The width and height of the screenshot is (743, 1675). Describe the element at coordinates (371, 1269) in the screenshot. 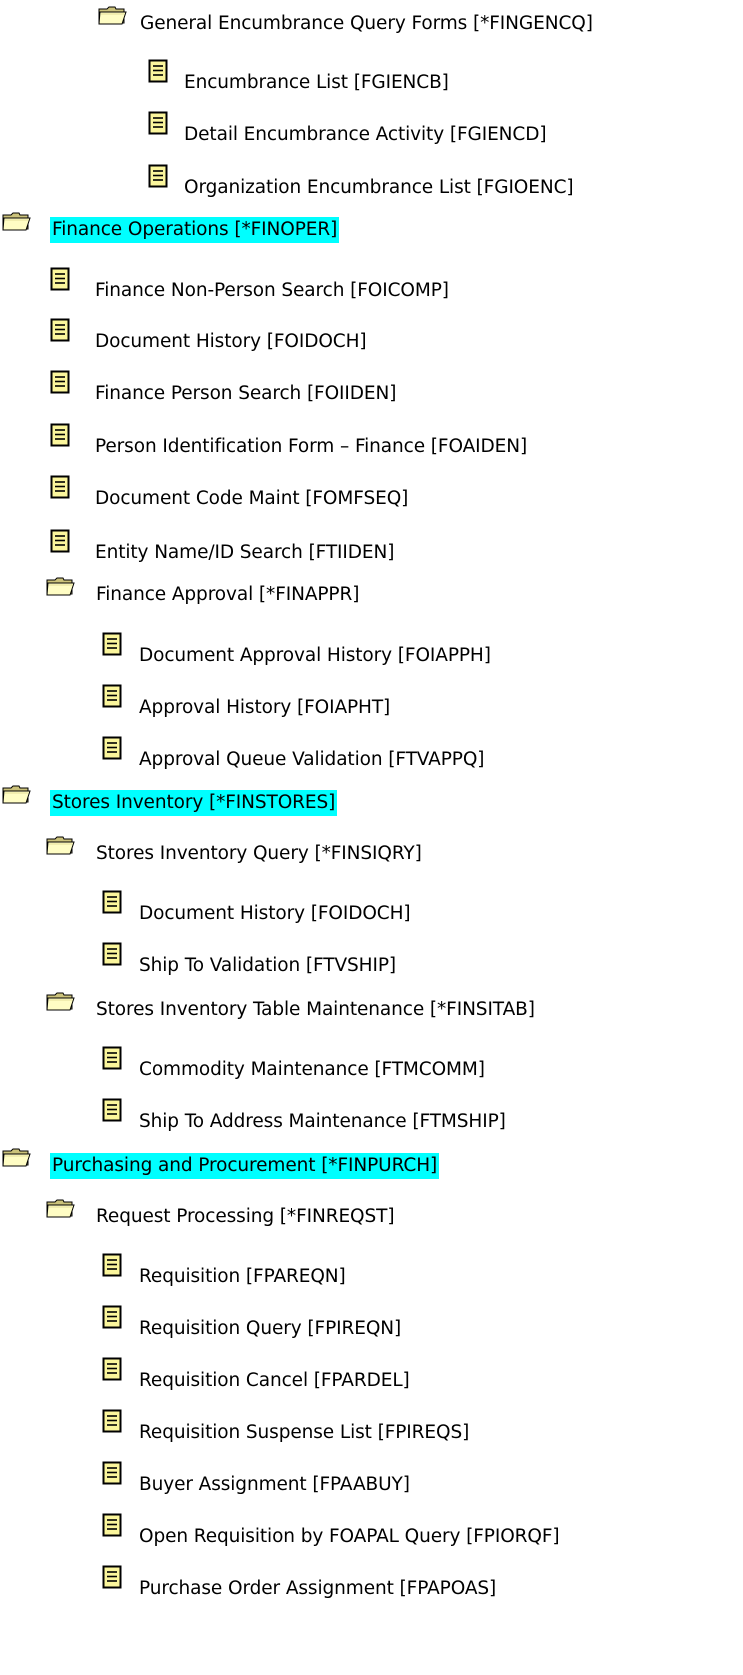

I see `tree-document-item: Requisition [FPAREQN]` at that location.